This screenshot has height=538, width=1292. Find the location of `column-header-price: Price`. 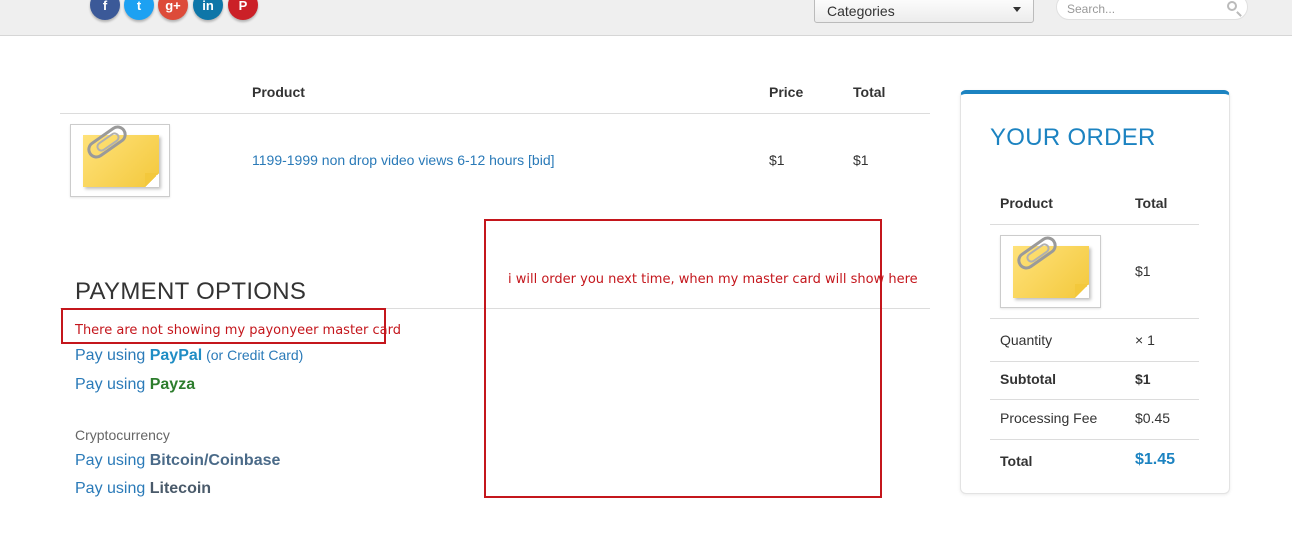

column-header-price: Price is located at coordinates (786, 92).